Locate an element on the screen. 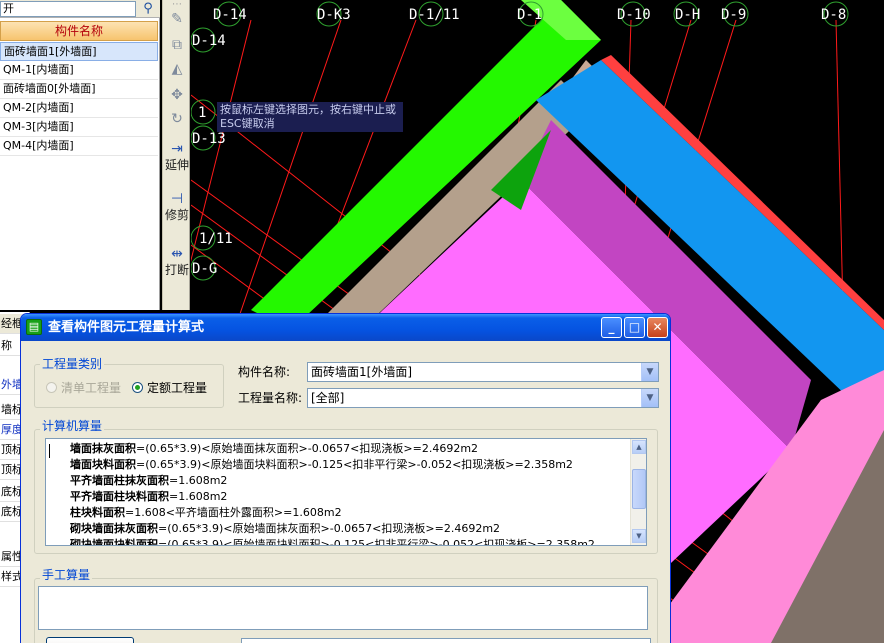  close-button: ✕ is located at coordinates (657, 327).